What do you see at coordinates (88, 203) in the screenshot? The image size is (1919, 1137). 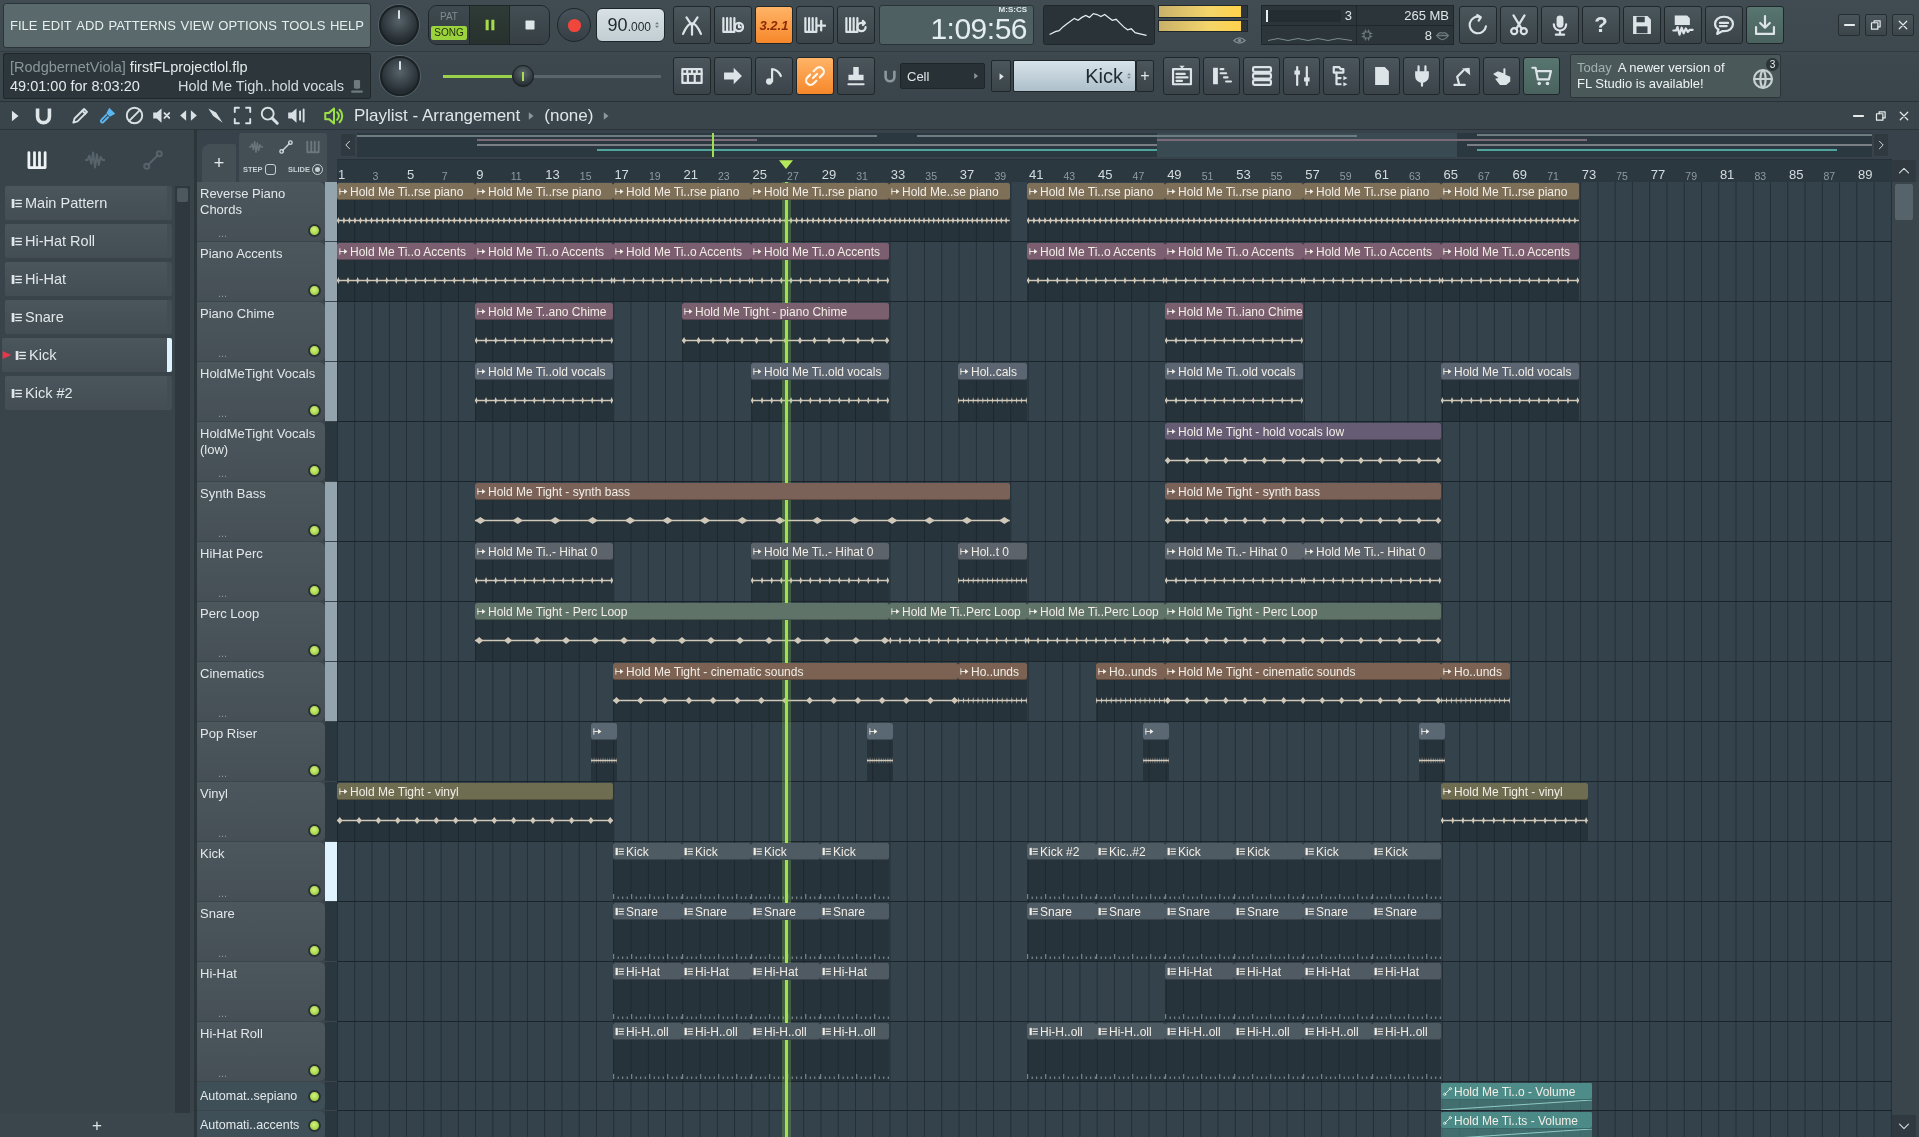 I see `pattern-item: Main Pattern` at bounding box center [88, 203].